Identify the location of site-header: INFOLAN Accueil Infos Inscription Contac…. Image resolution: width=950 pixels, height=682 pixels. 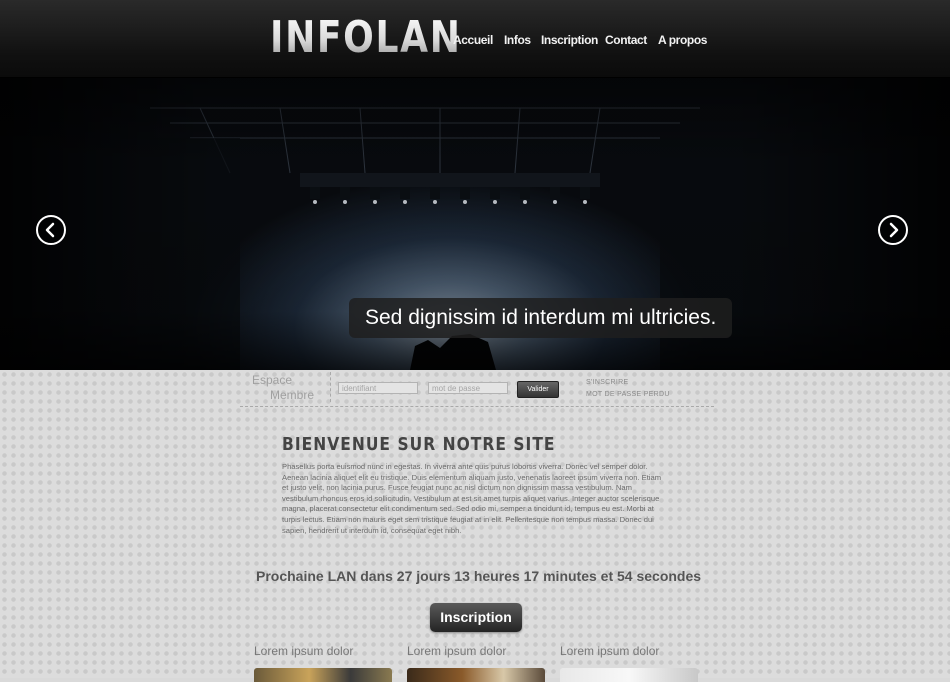
(475, 39).